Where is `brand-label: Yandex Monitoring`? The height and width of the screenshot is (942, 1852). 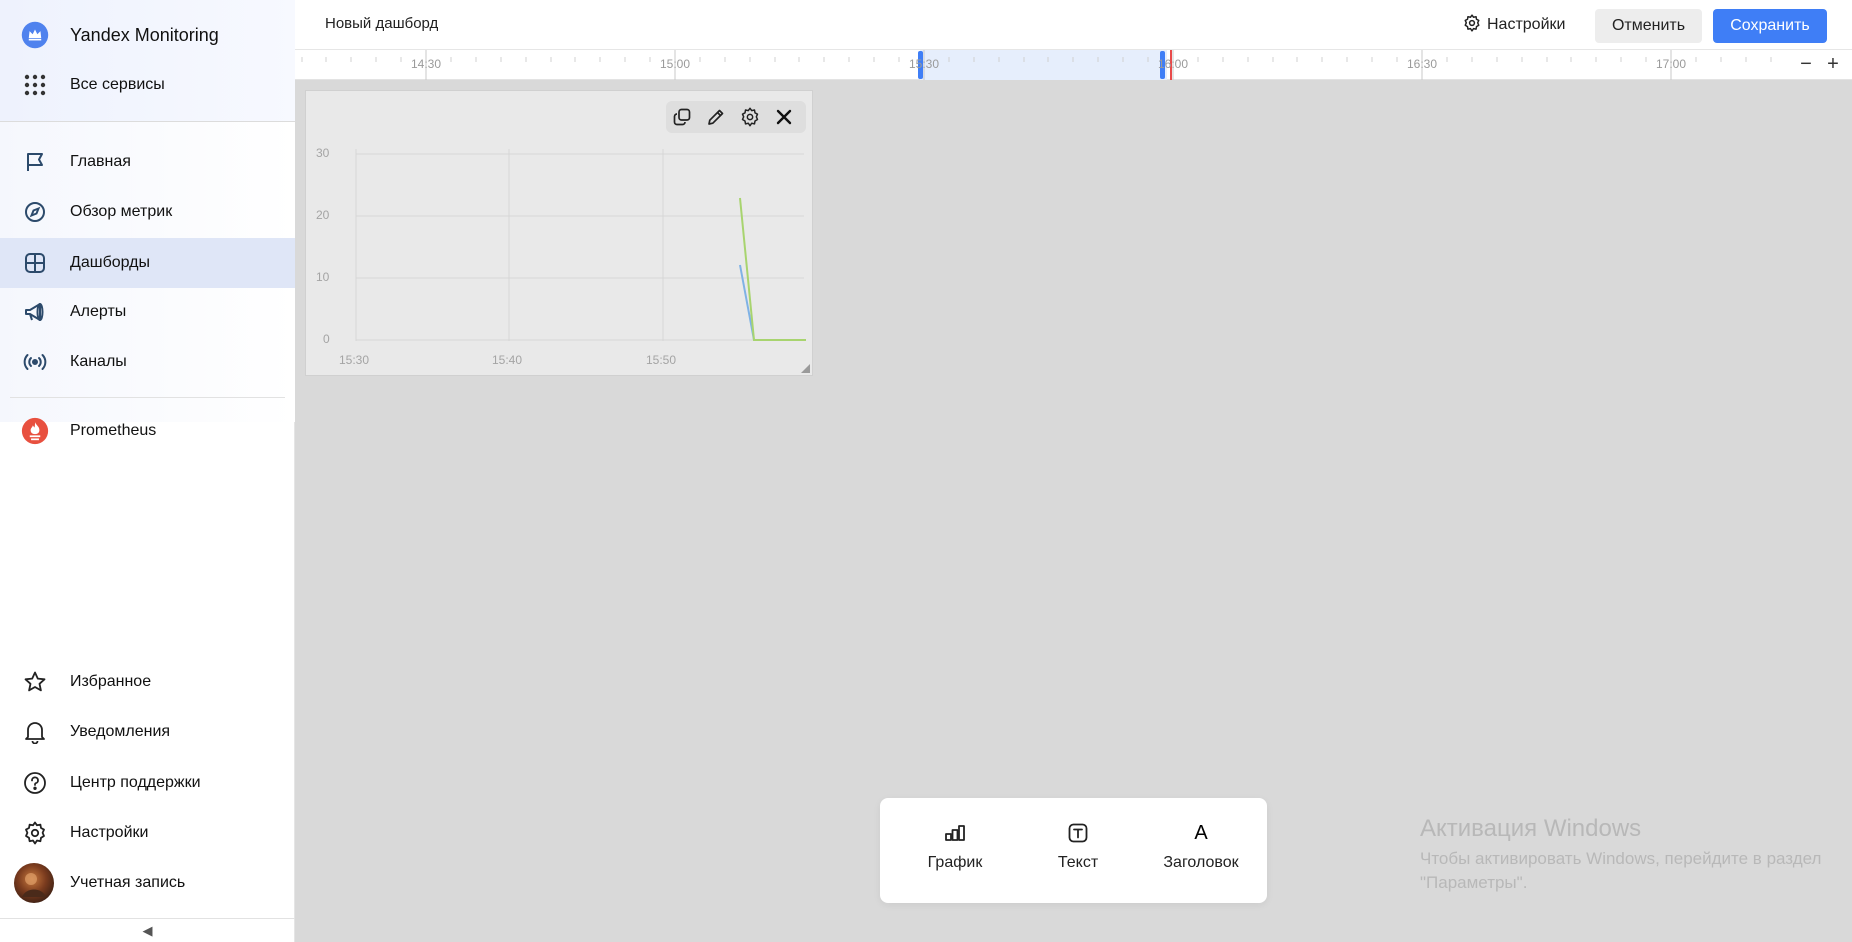 brand-label: Yandex Monitoring is located at coordinates (144, 34).